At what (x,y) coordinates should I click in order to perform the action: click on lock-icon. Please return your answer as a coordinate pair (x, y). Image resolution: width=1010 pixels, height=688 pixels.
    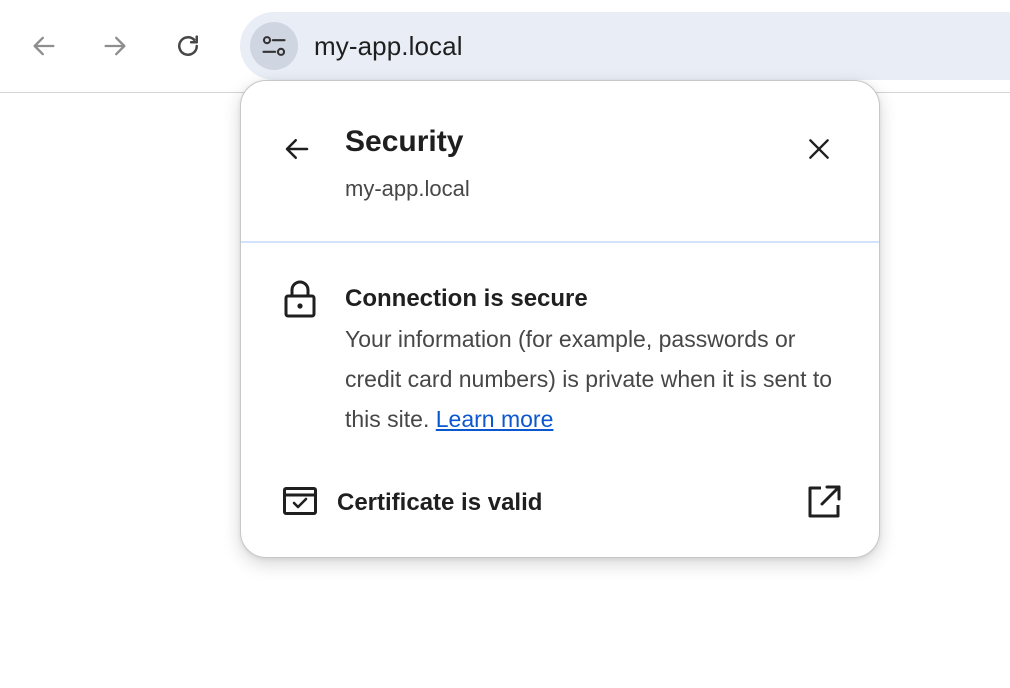
    Looking at the image, I should click on (300, 299).